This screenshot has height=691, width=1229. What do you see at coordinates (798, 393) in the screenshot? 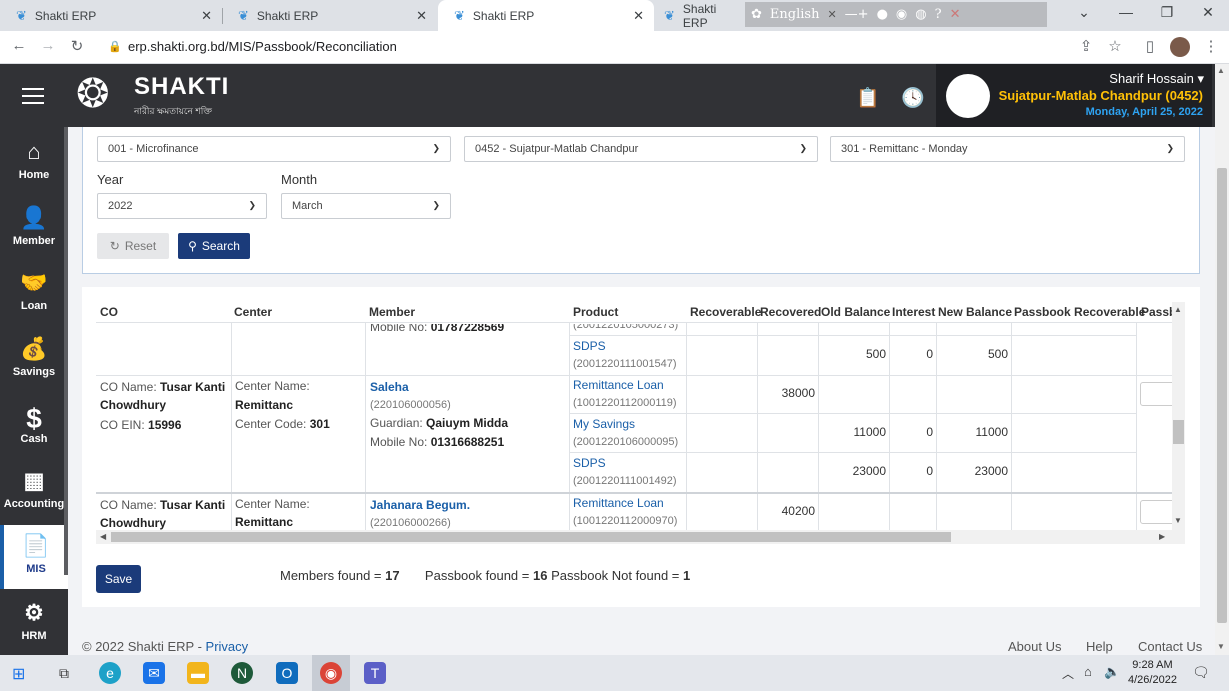
I see `recovered: 38000` at bounding box center [798, 393].